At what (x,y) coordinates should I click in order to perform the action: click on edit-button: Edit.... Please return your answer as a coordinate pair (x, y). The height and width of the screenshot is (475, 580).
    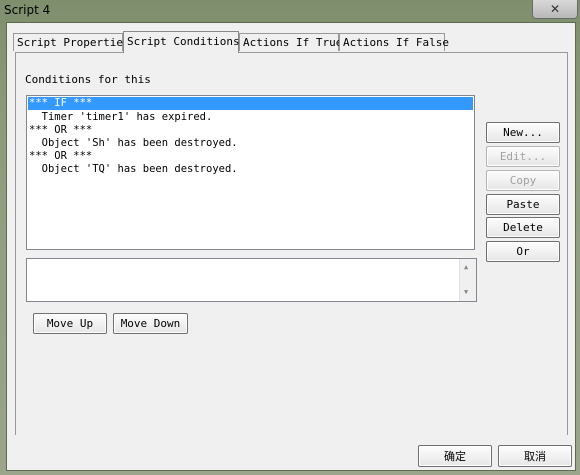
    Looking at the image, I should click on (523, 156).